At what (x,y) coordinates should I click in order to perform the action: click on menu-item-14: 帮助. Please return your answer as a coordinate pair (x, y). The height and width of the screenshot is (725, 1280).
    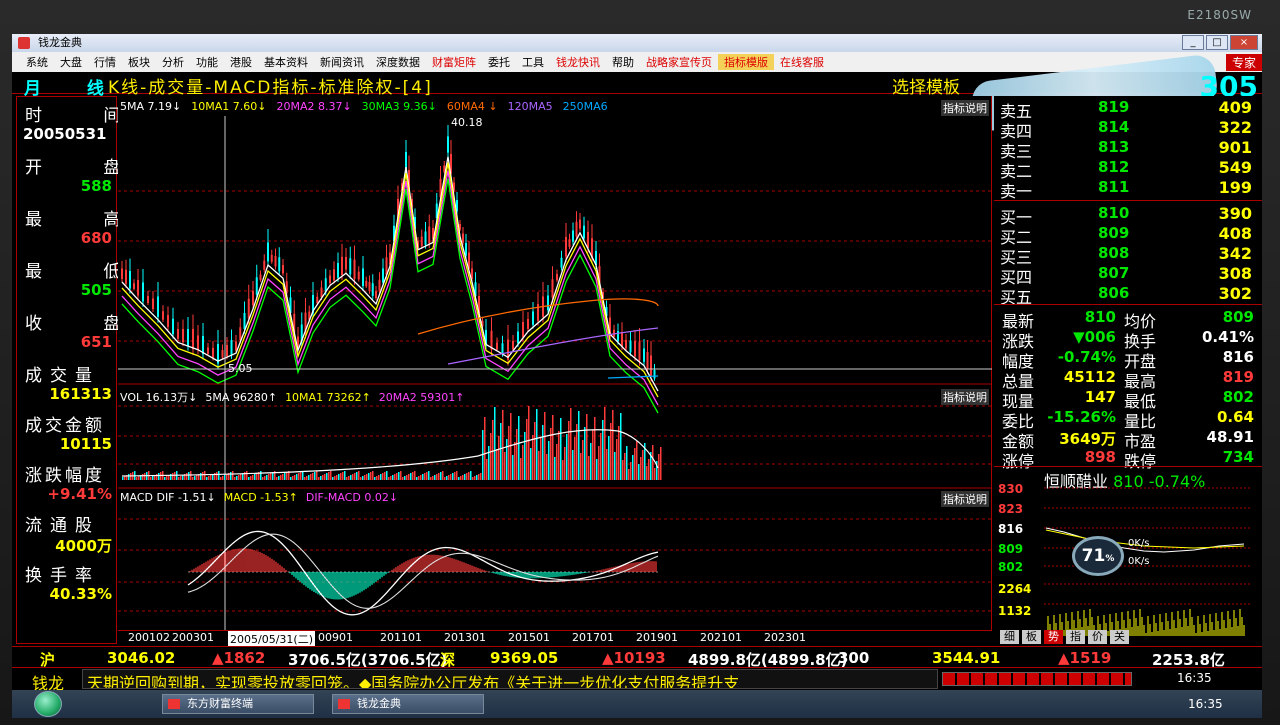
    Looking at the image, I should click on (623, 62).